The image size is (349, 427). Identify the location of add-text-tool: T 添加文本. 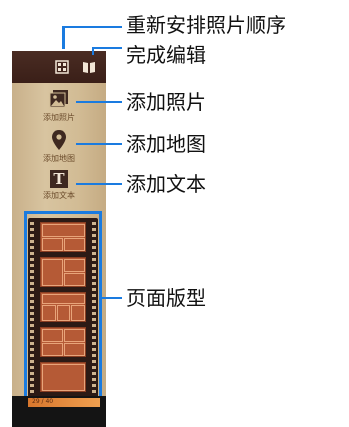
(59, 185).